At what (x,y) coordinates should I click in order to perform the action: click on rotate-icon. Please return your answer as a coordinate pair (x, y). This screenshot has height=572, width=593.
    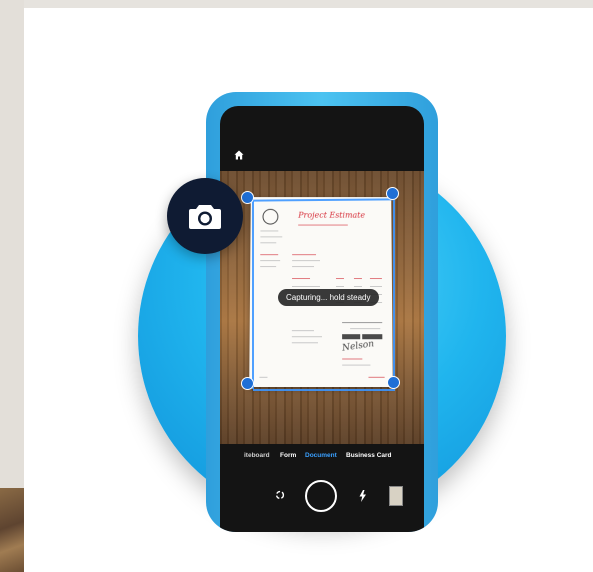
    Looking at the image, I should click on (280, 495).